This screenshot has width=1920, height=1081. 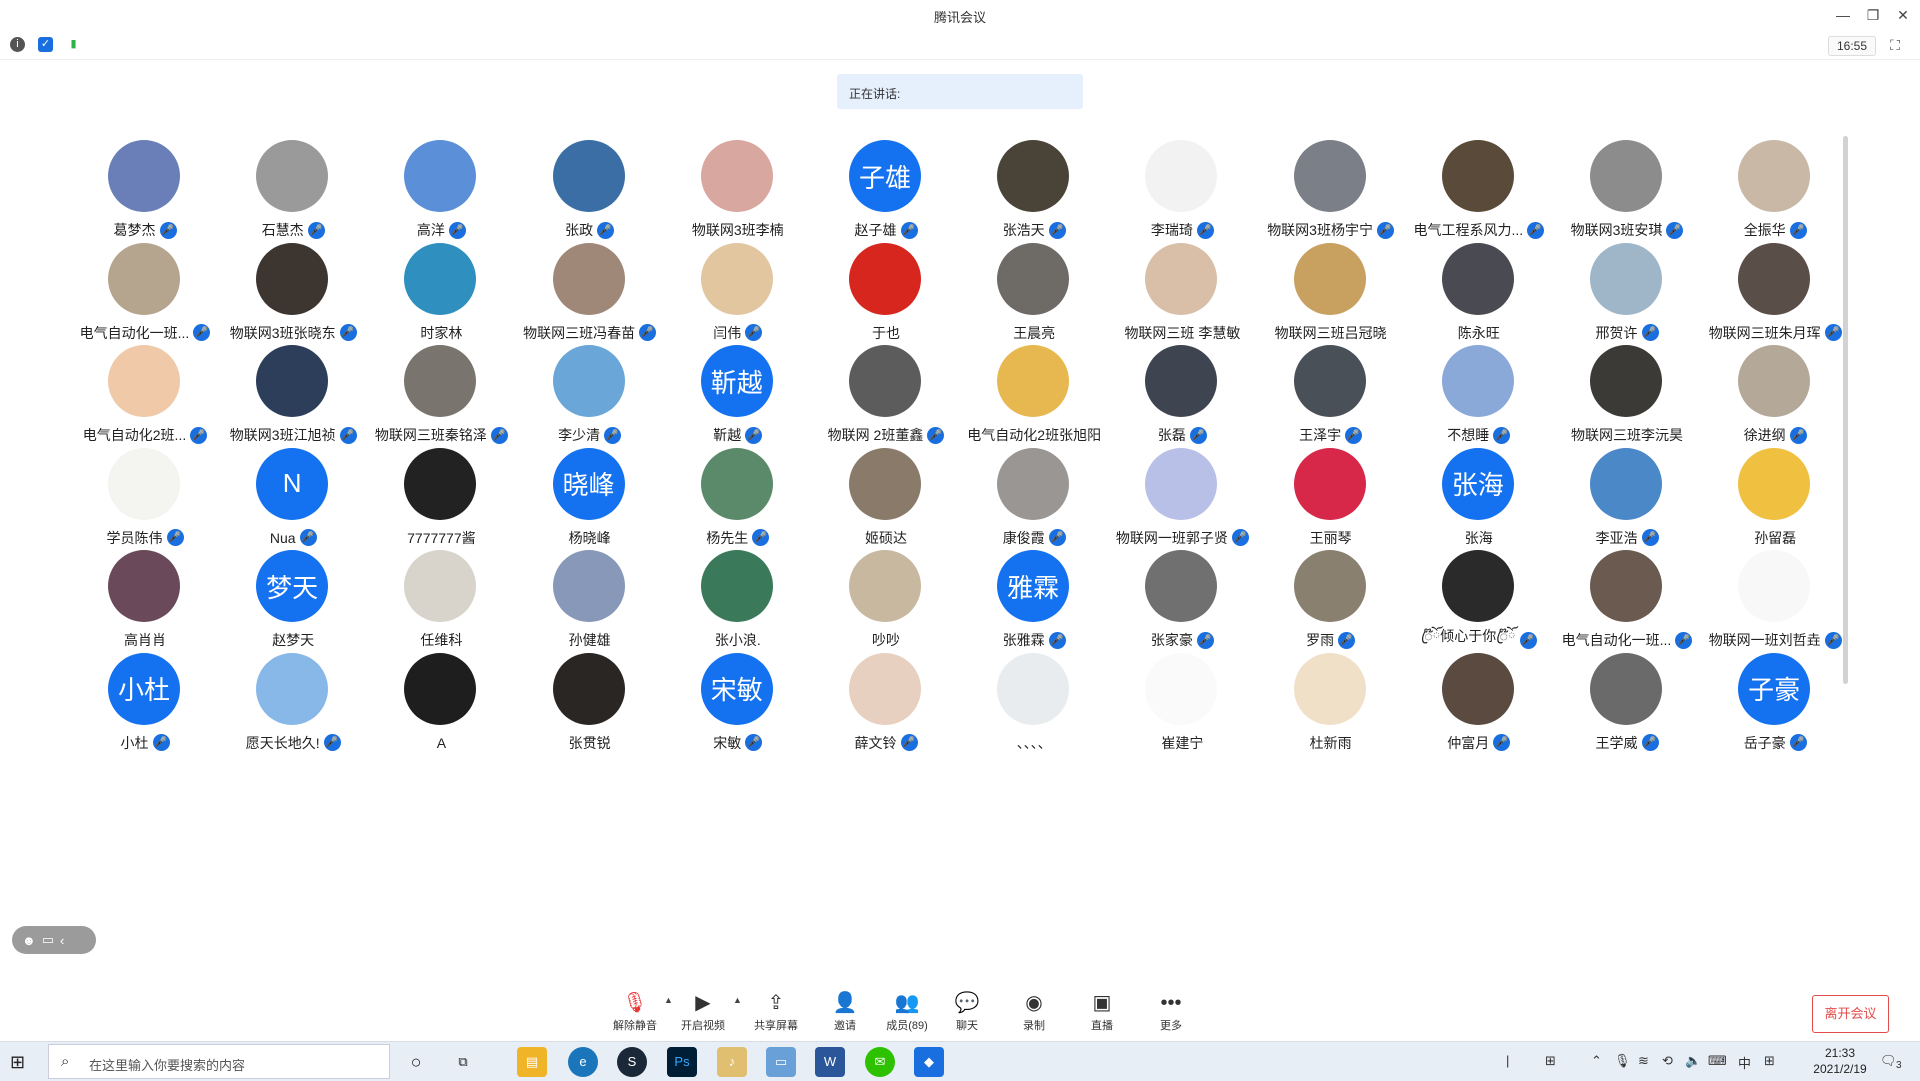 What do you see at coordinates (830, 1062) in the screenshot?
I see `word-icon: W` at bounding box center [830, 1062].